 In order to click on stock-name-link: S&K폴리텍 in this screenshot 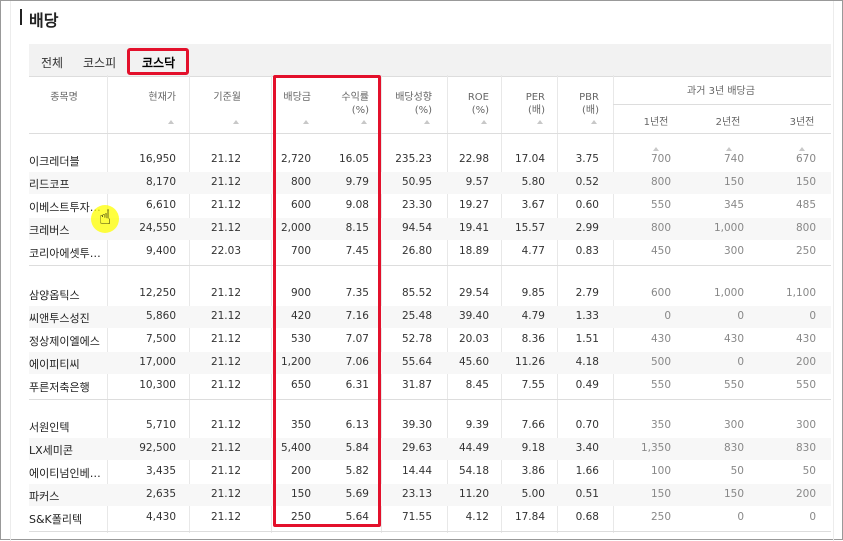, I will do `click(55, 519)`.